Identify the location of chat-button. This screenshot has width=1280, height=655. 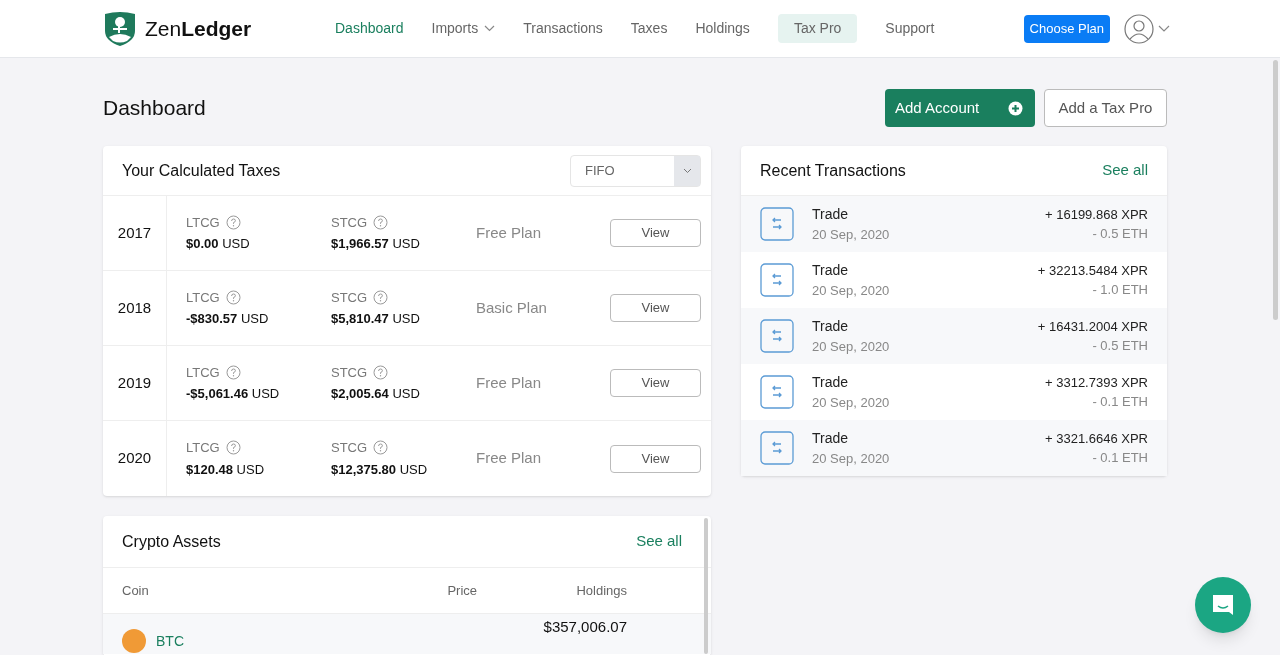
(1223, 605).